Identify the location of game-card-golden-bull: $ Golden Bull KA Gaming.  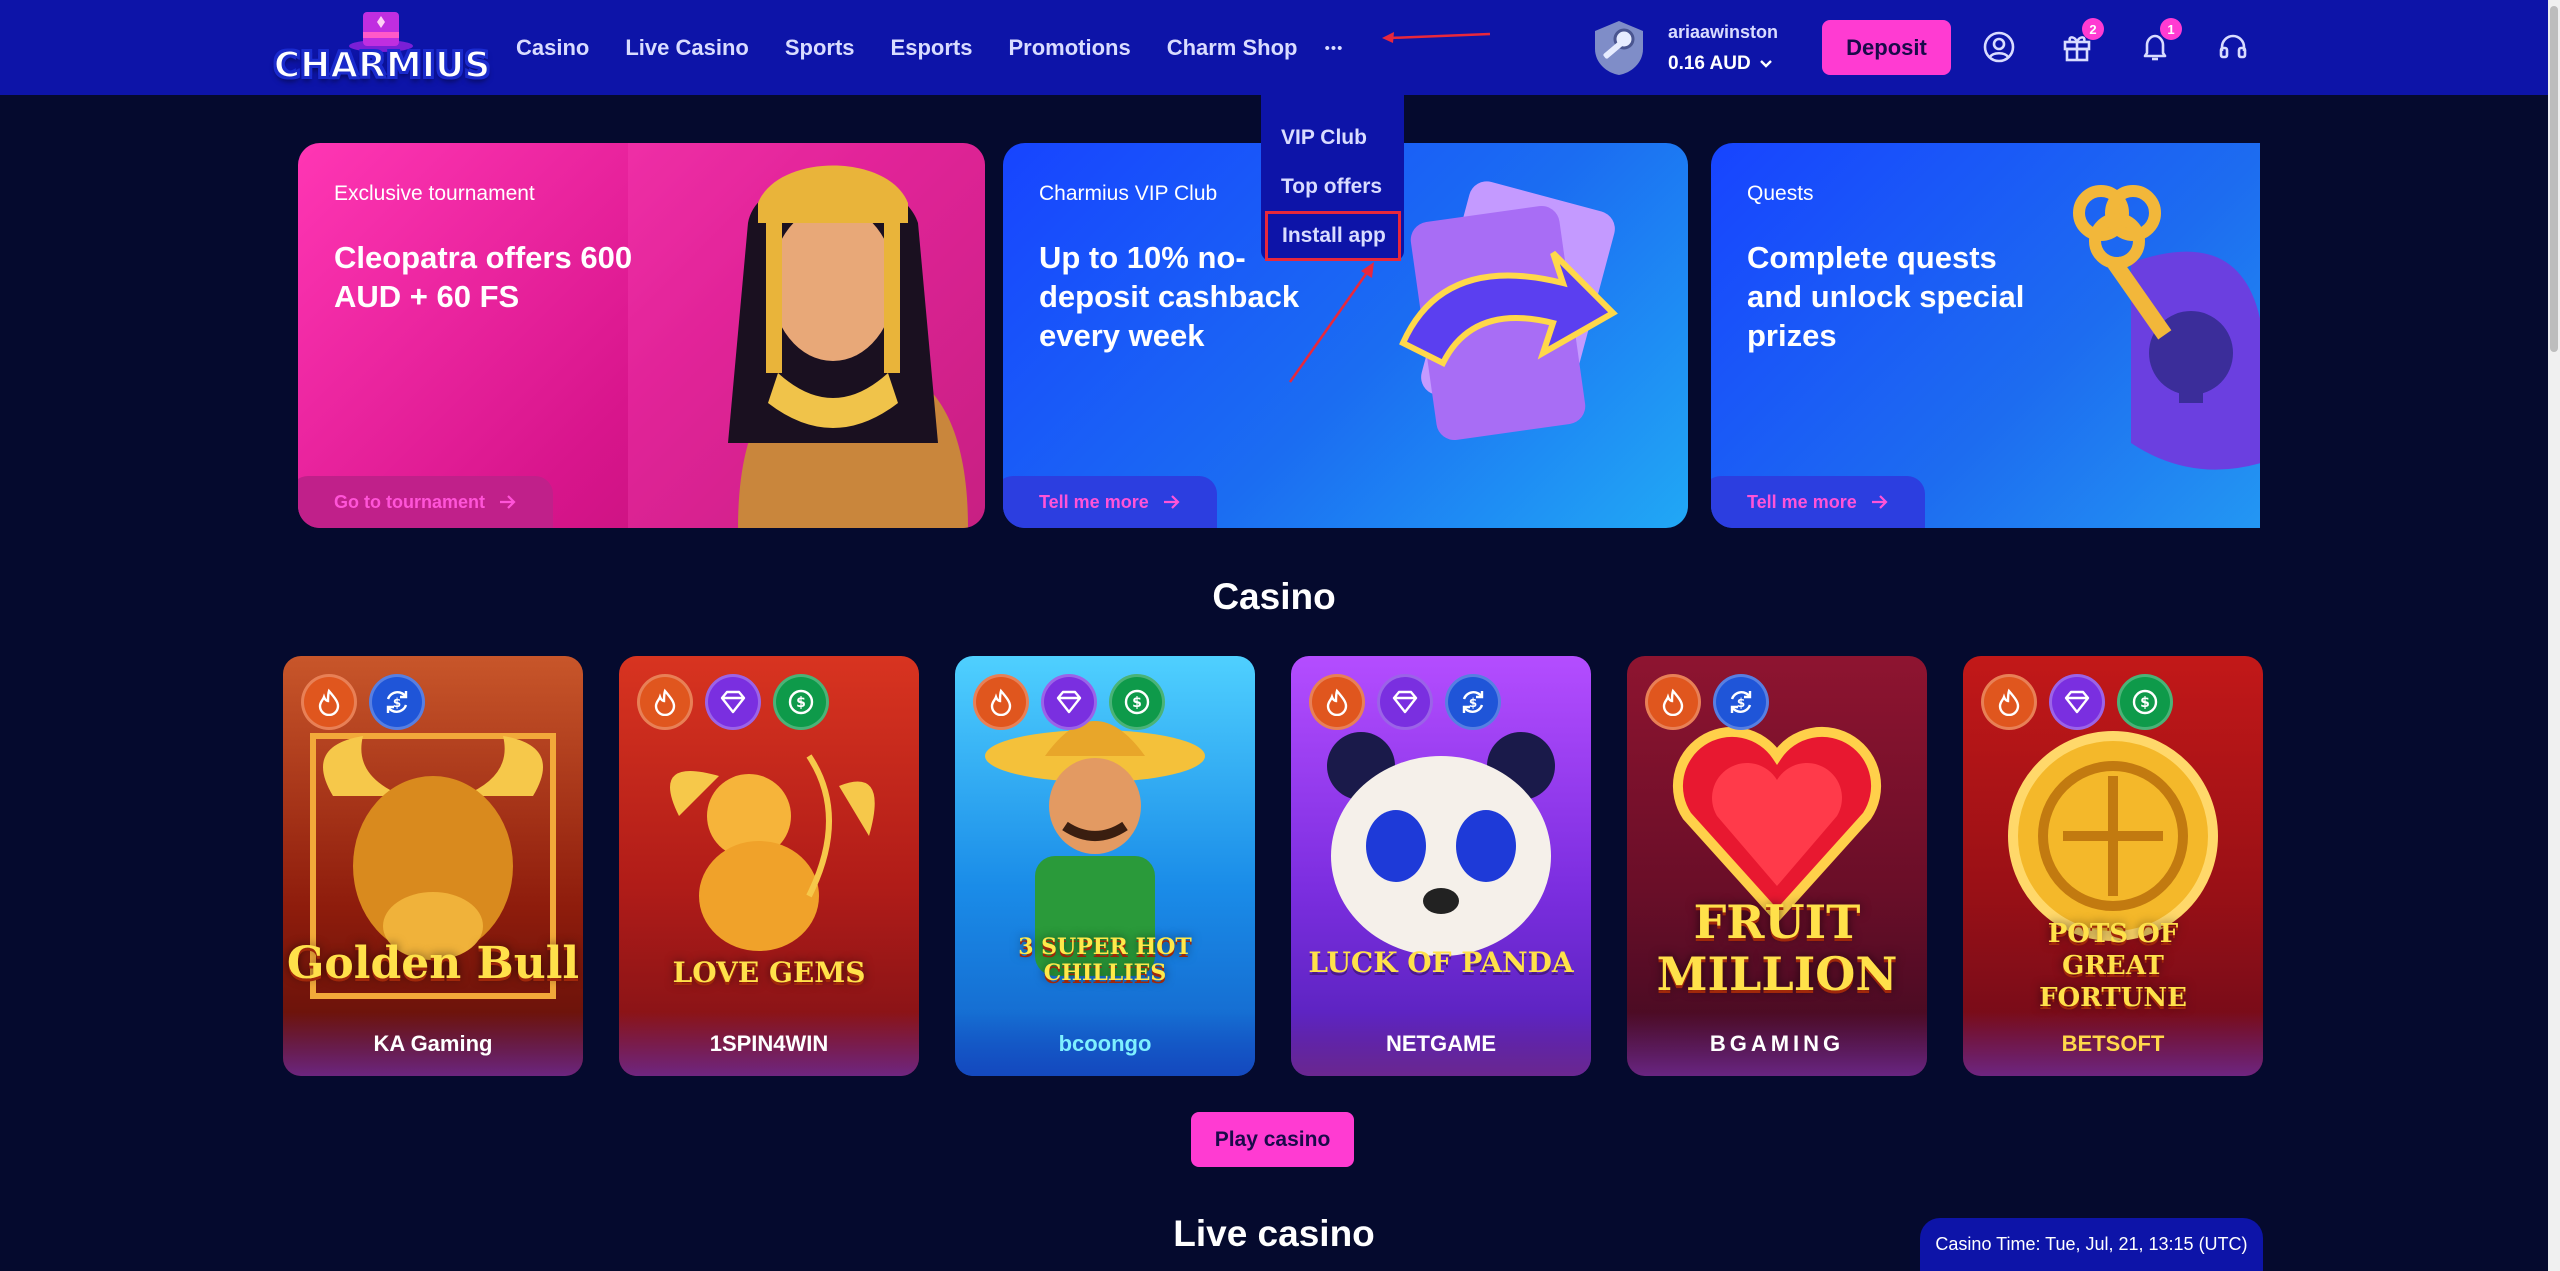
(433, 866).